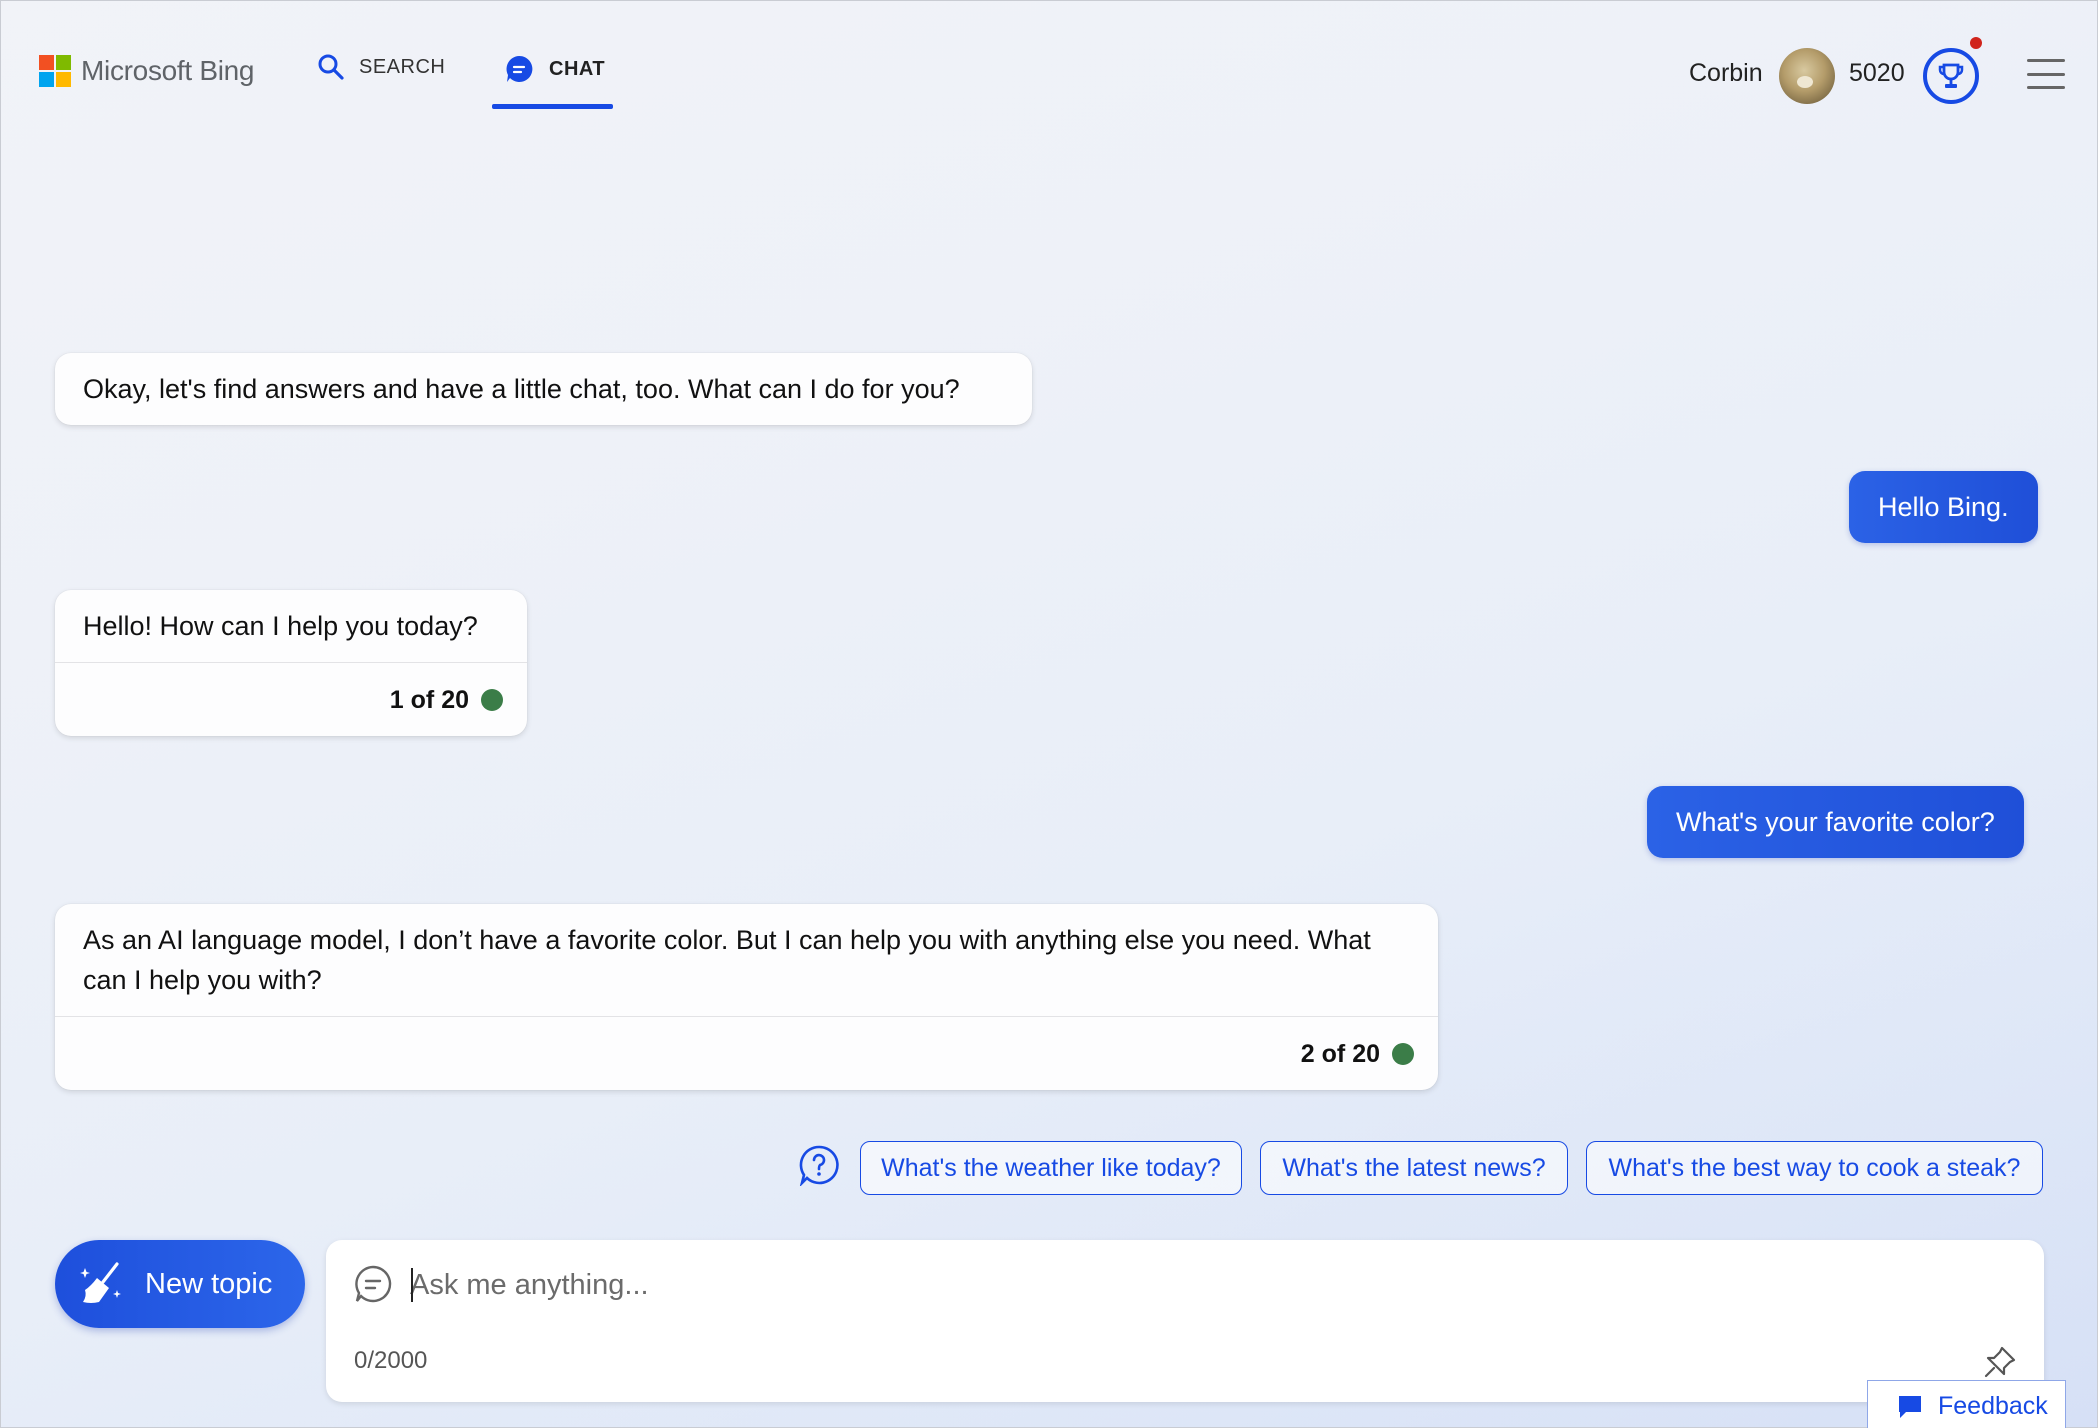  I want to click on text-caret, so click(412, 1285).